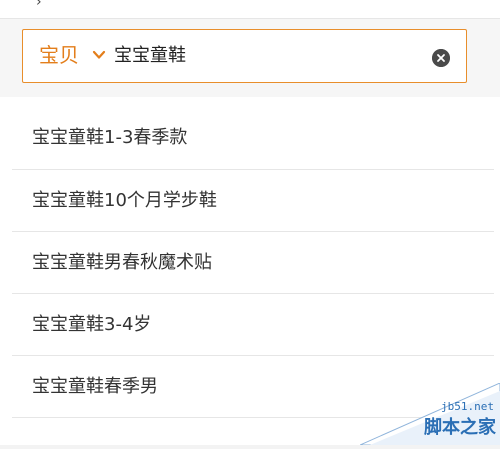 Image resolution: width=500 pixels, height=449 pixels. What do you see at coordinates (124, 200) in the screenshot?
I see `suggestion-text: 宝宝童鞋10个月学步鞋` at bounding box center [124, 200].